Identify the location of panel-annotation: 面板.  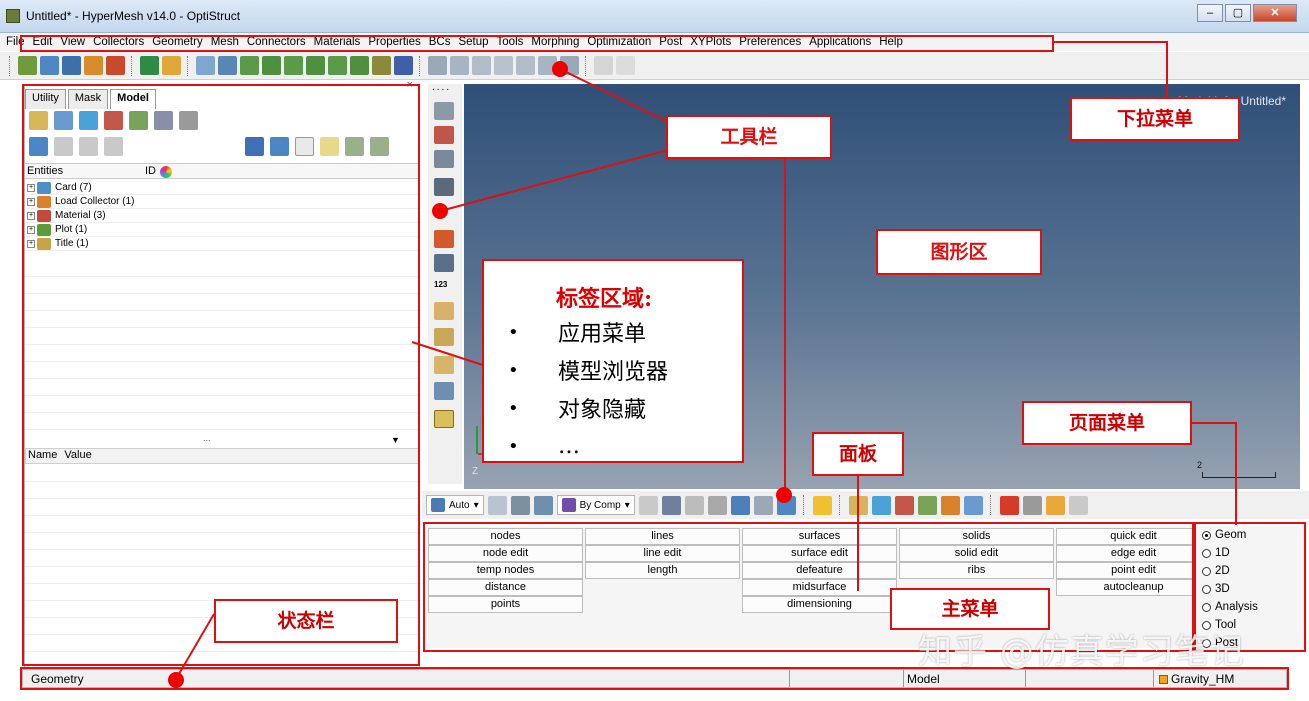
(858, 454).